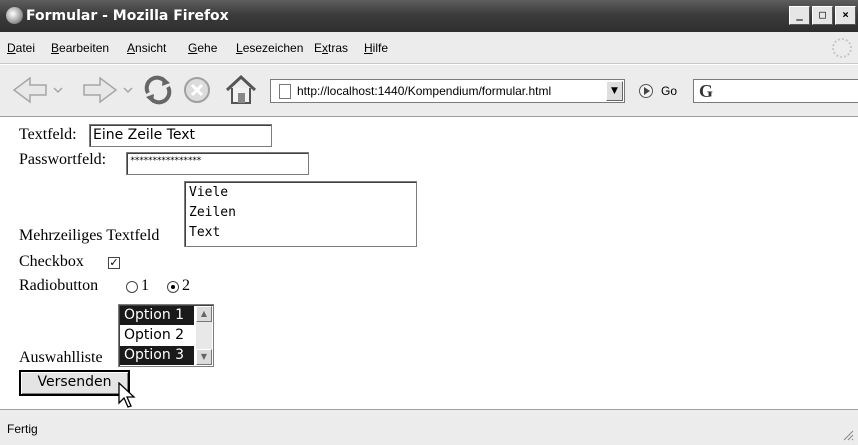  Describe the element at coordinates (74, 383) in the screenshot. I see `submit-button: Versenden` at that location.